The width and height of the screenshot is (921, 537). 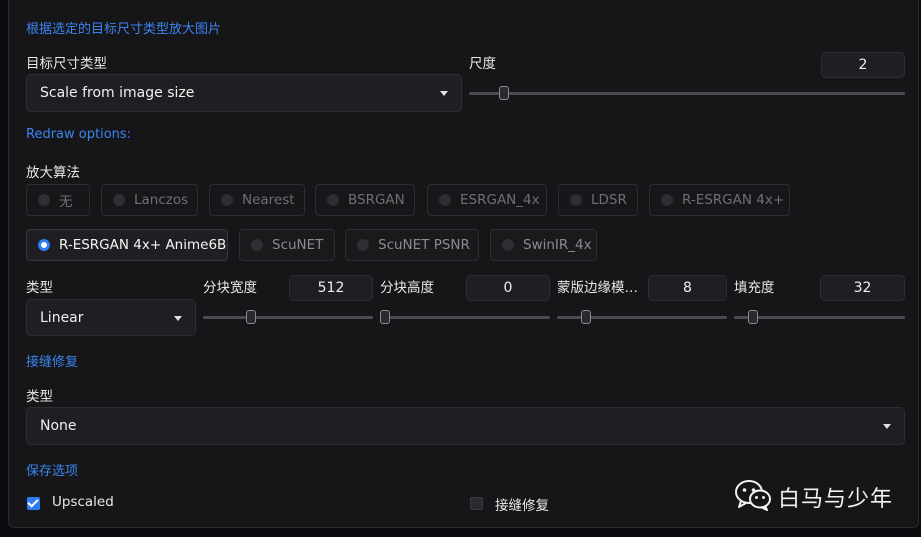 What do you see at coordinates (407, 288) in the screenshot?
I see `tile-height-label: 分块高度` at bounding box center [407, 288].